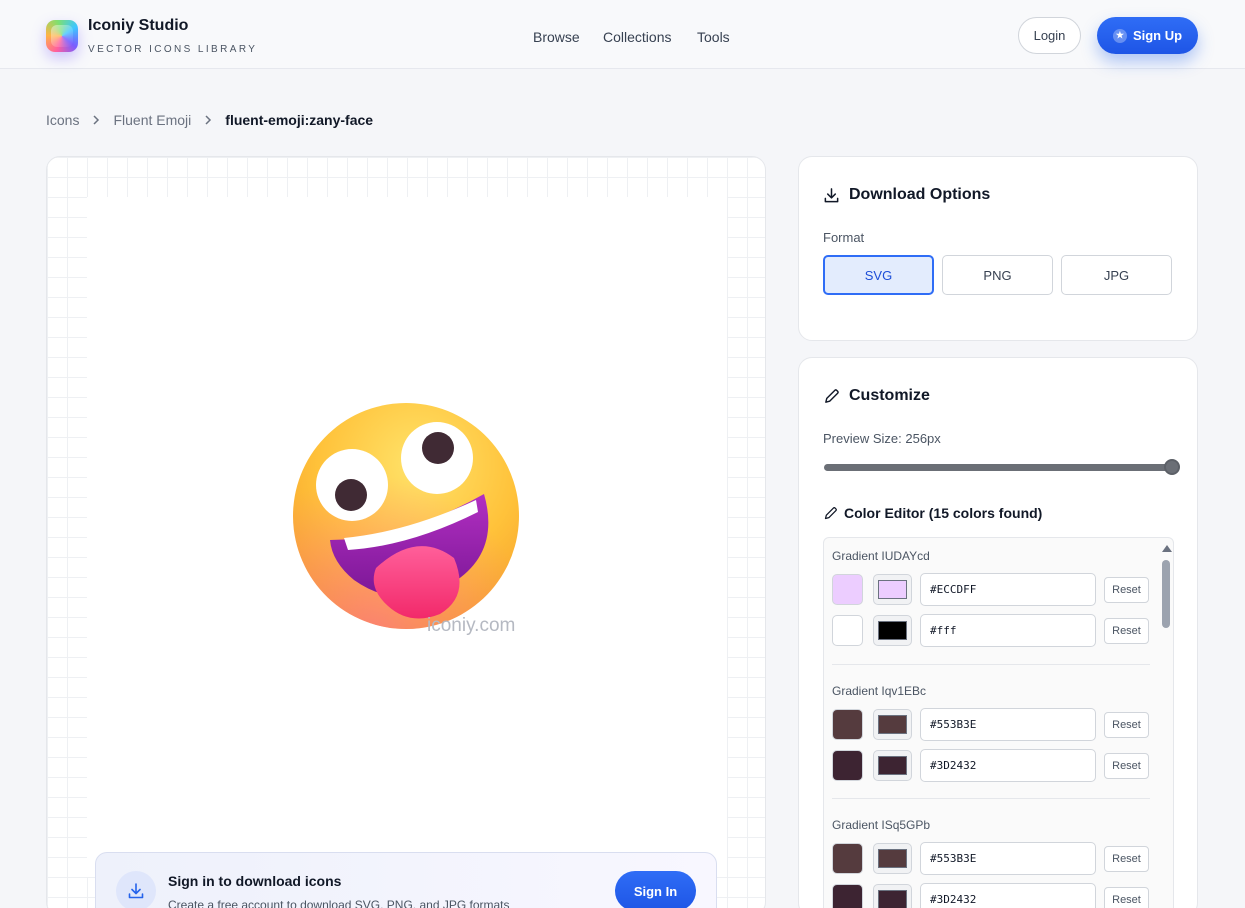 The width and height of the screenshot is (1245, 908). Describe the element at coordinates (1157, 35) in the screenshot. I see `sign-up-label: Sign Up` at that location.